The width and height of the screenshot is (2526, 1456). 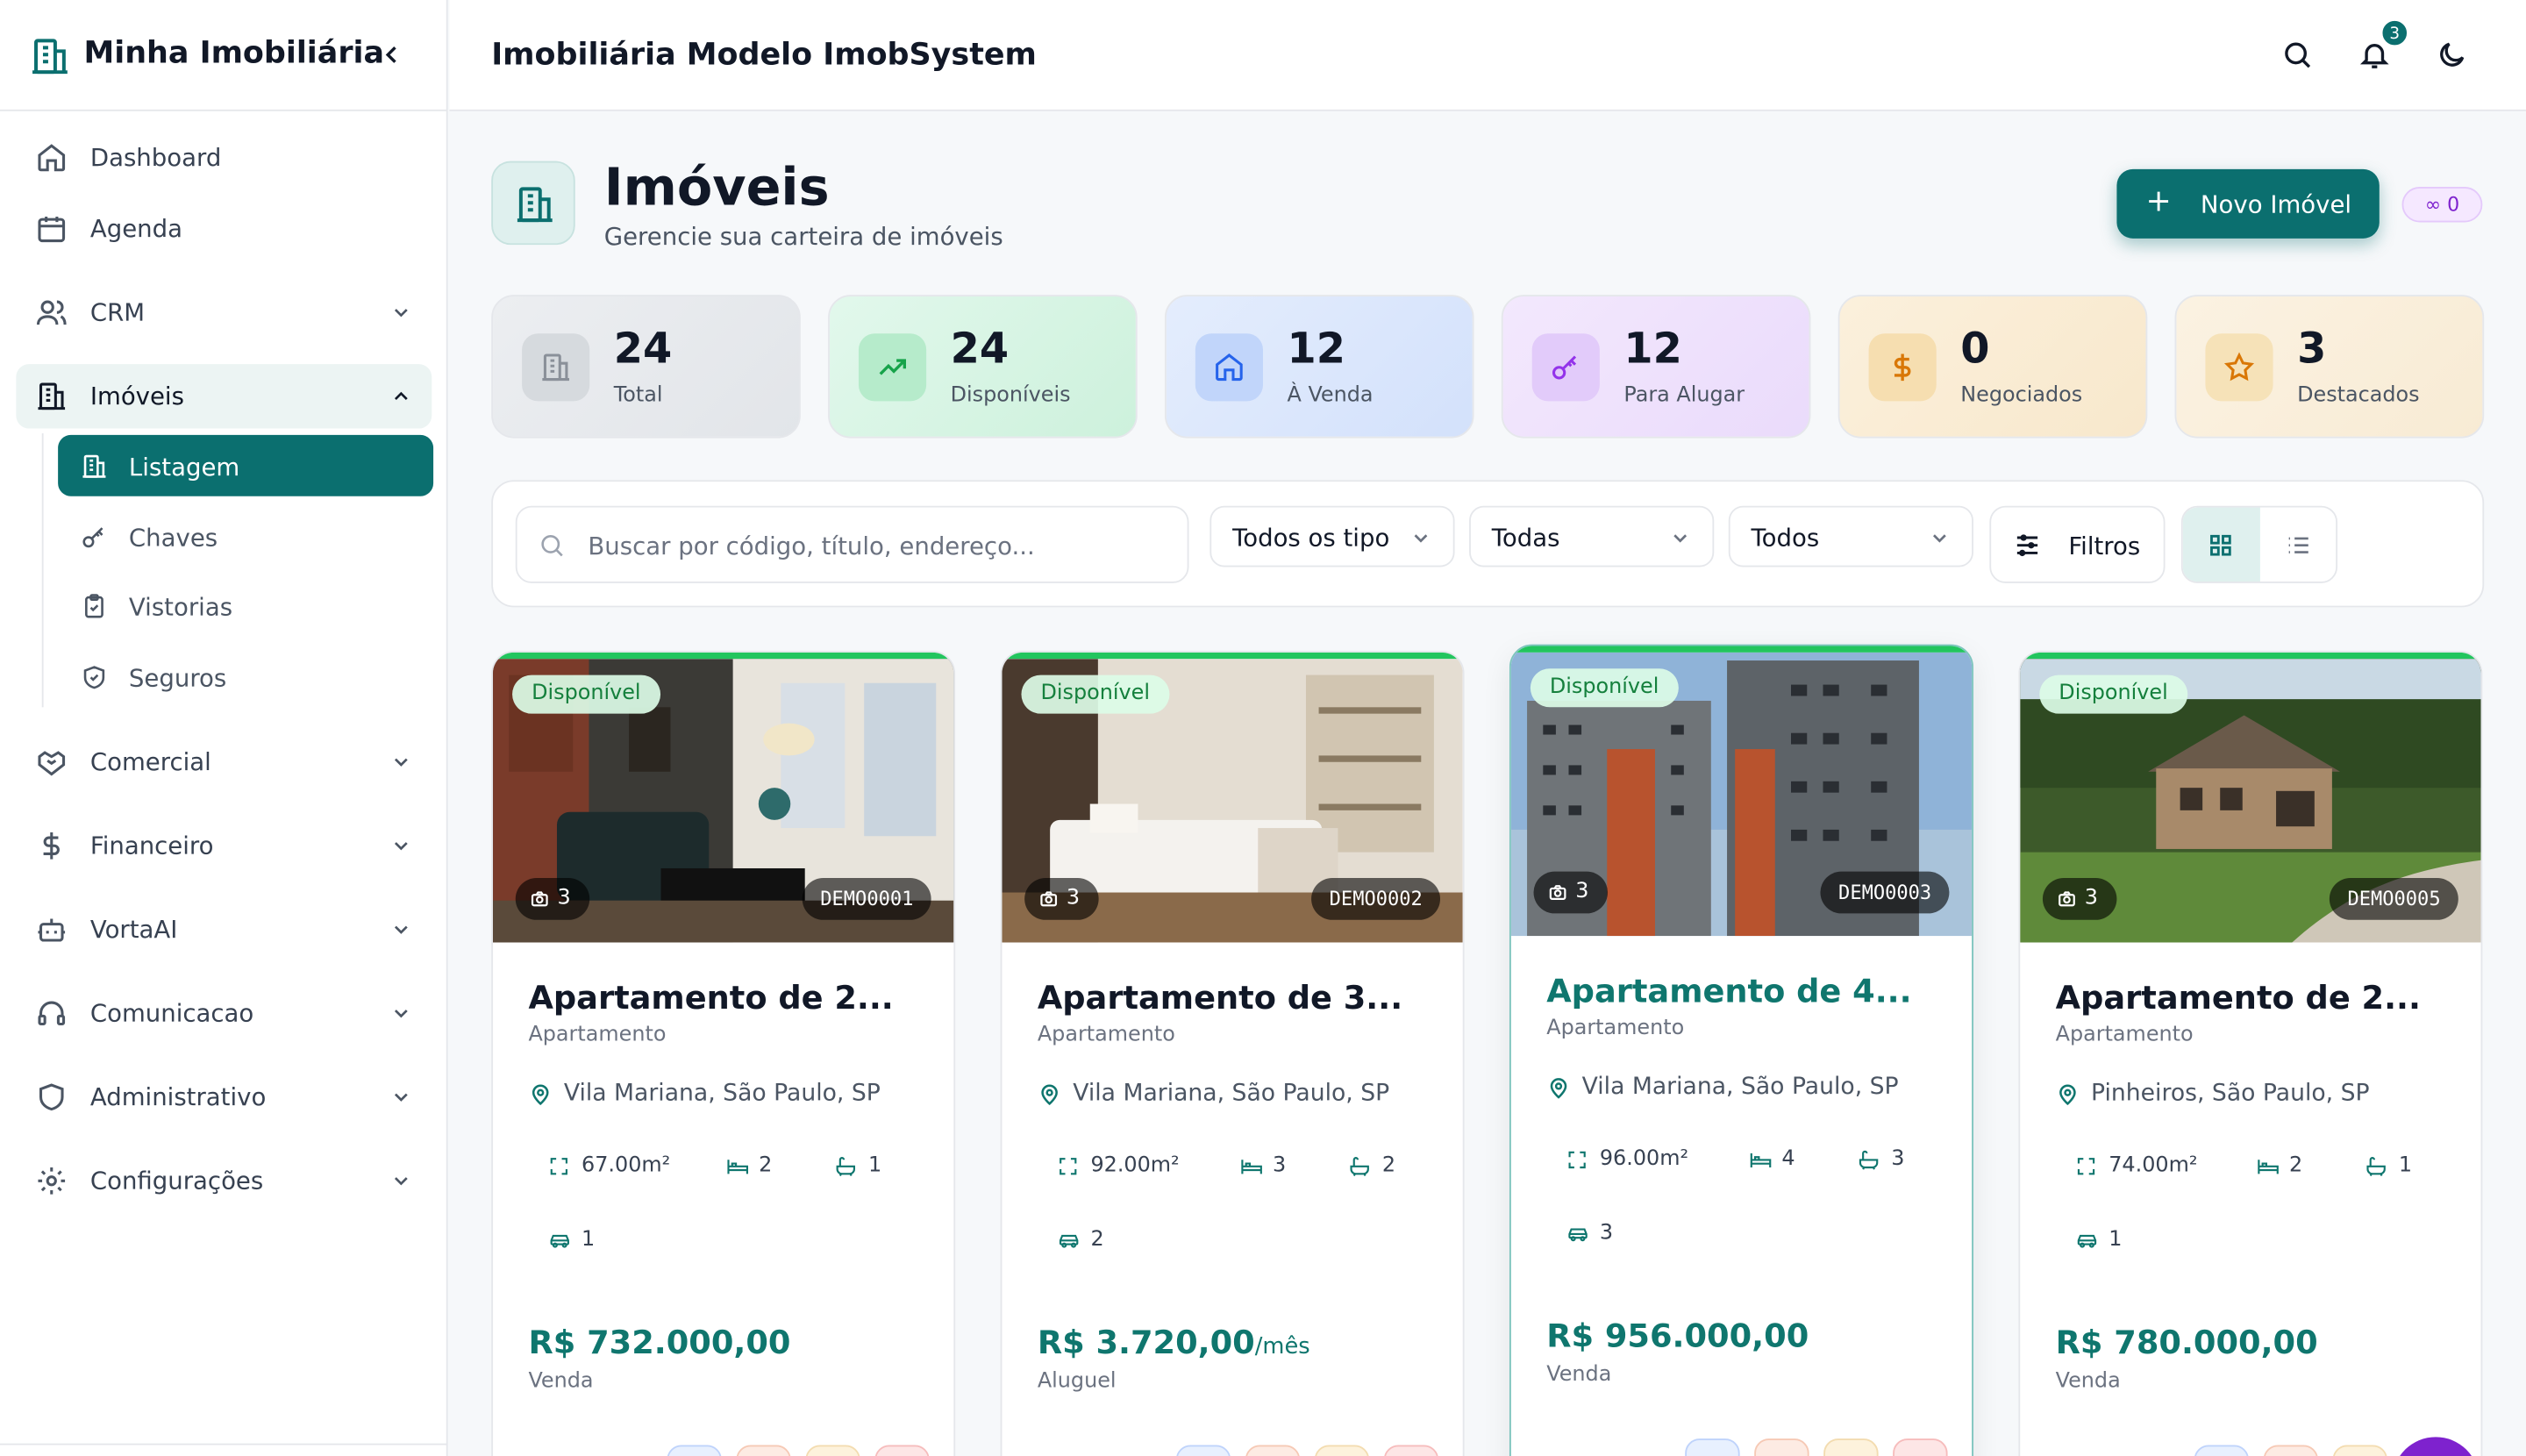 What do you see at coordinates (150, 762) in the screenshot?
I see `sidebar-item-label: Comercial` at bounding box center [150, 762].